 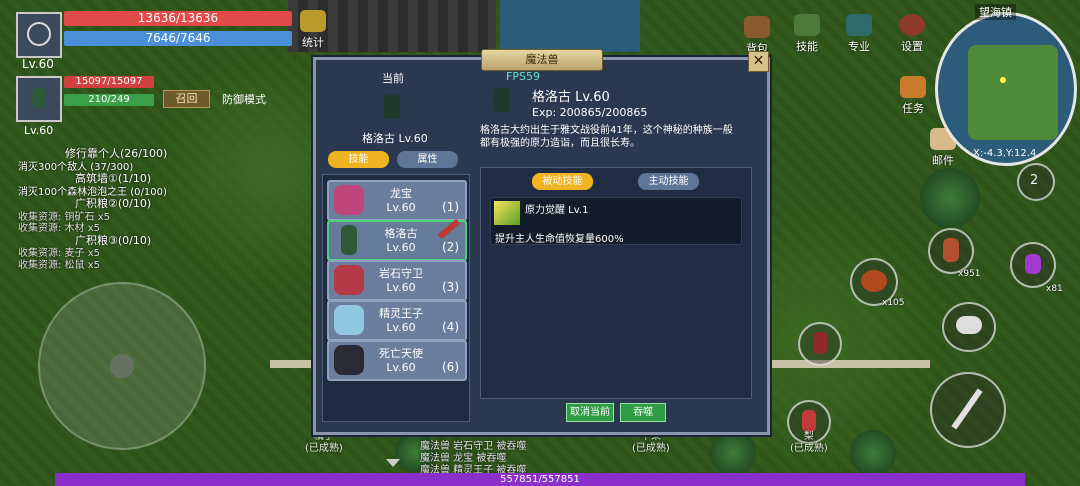 What do you see at coordinates (668, 181) in the screenshot?
I see `tab-active-skills: 主动技能` at bounding box center [668, 181].